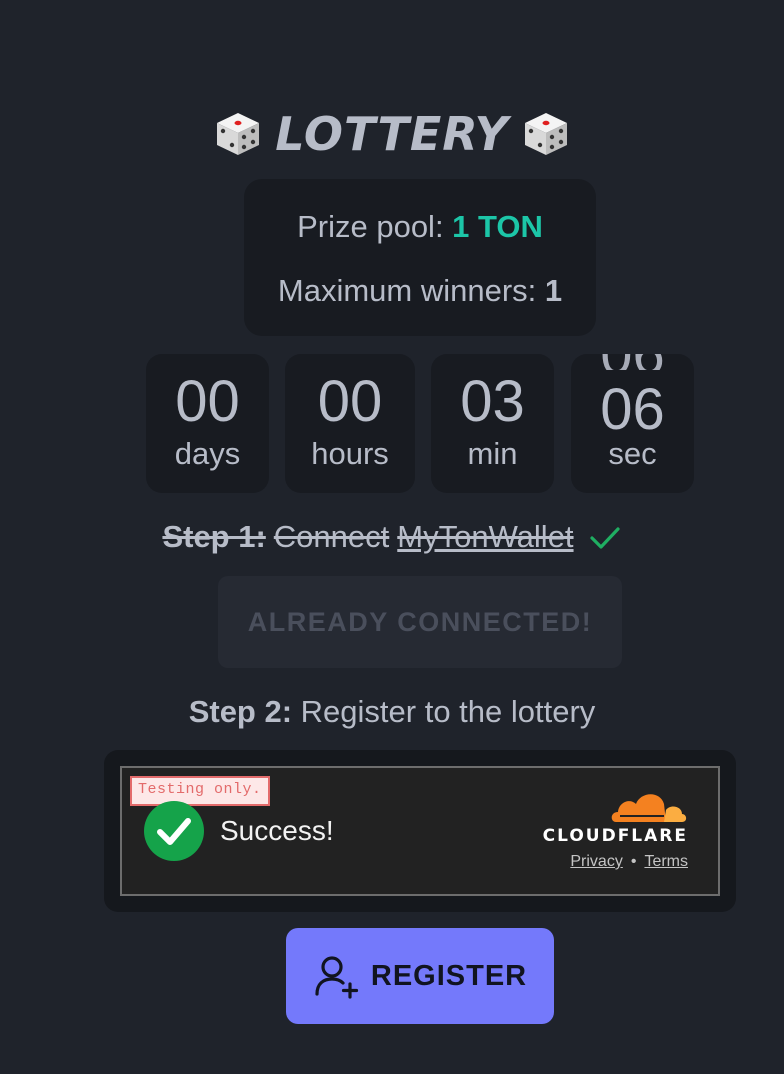 The width and height of the screenshot is (784, 1074). I want to click on step-2: Step 2: Register to the lottery, so click(392, 712).